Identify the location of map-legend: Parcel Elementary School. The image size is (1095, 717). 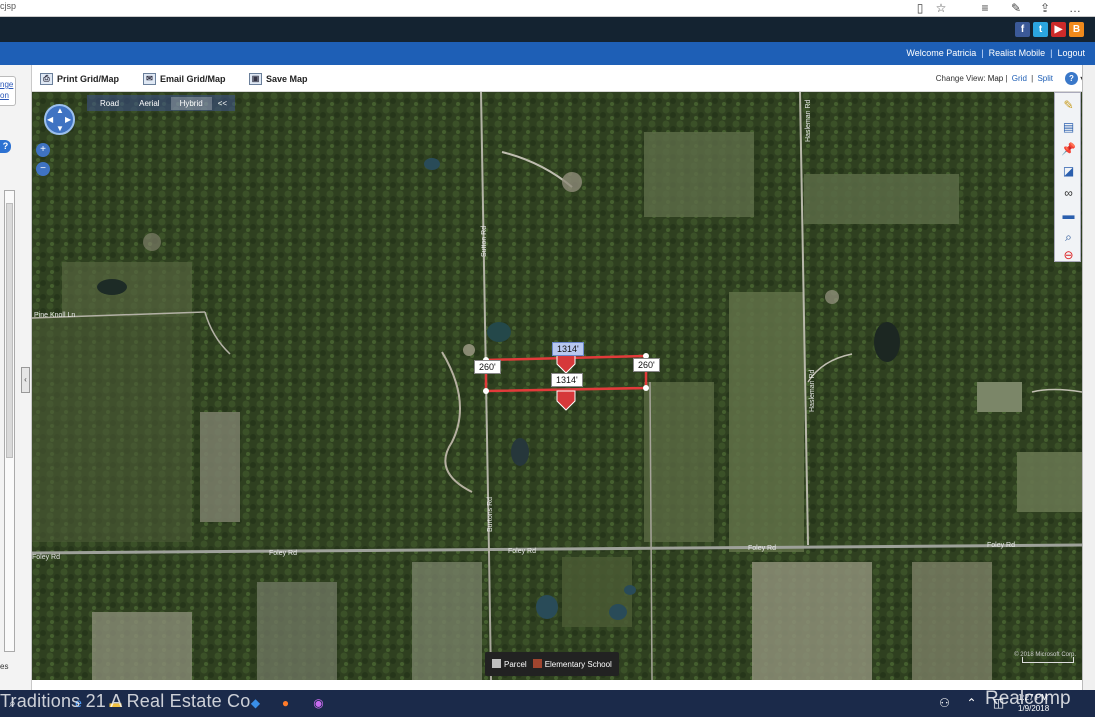
(552, 664).